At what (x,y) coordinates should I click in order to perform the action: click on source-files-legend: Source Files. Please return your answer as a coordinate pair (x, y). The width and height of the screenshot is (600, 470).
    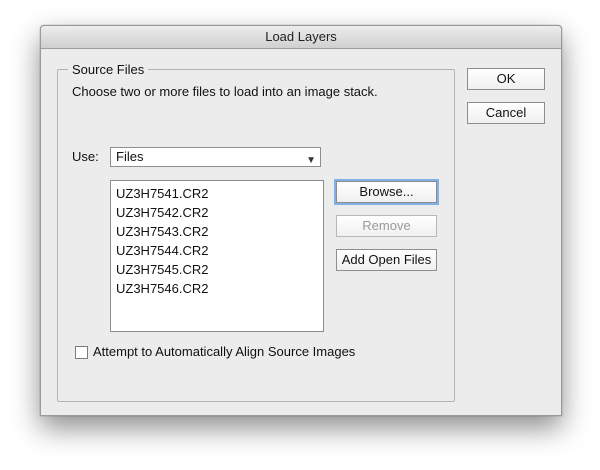
    Looking at the image, I should click on (108, 69).